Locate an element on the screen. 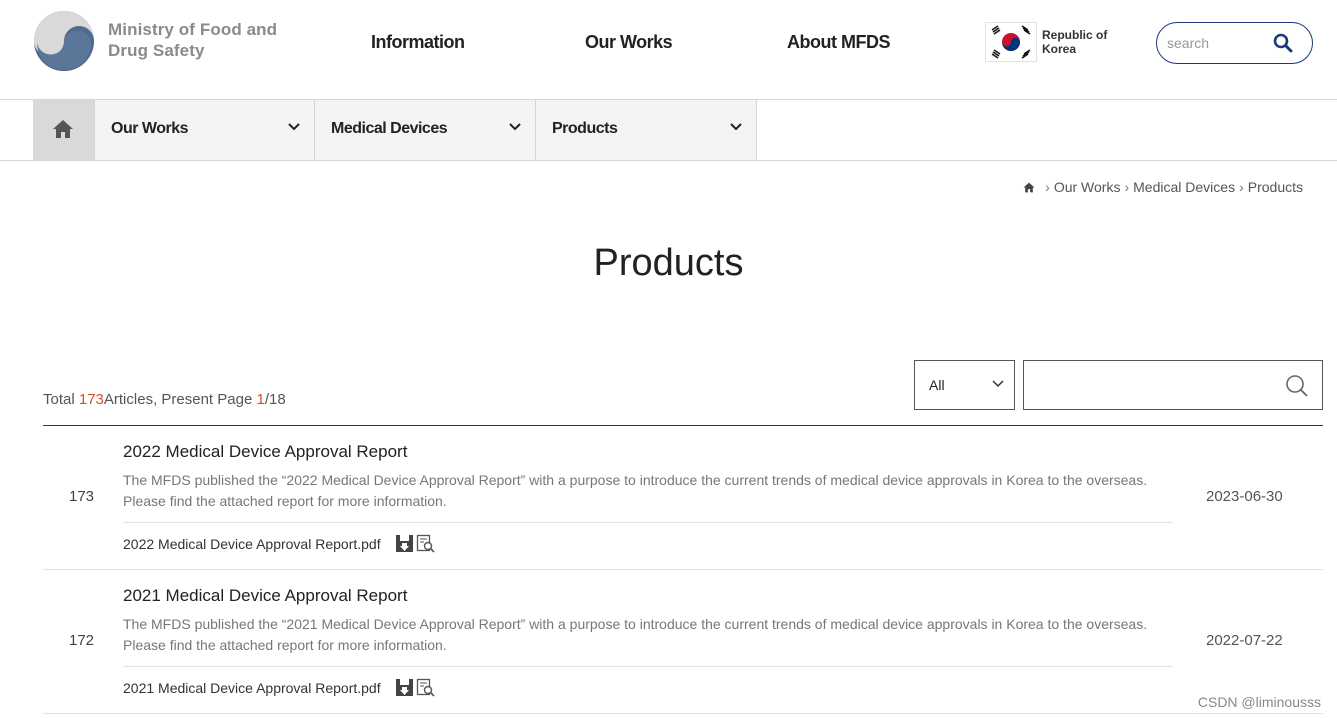 This screenshot has width=1337, height=718. home-button is located at coordinates (63, 130).